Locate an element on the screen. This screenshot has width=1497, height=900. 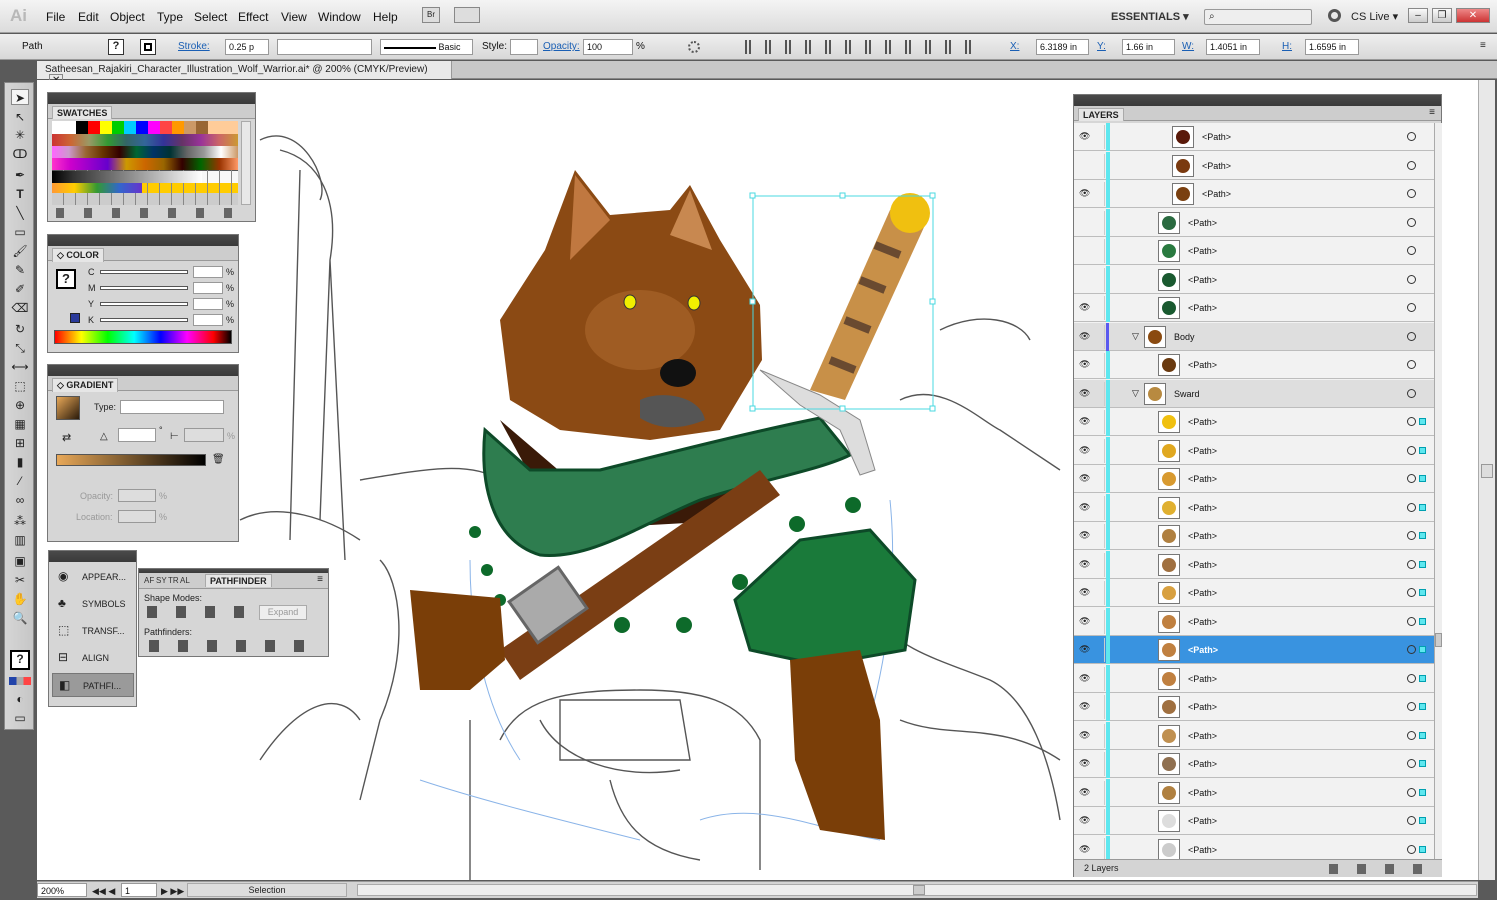
angle-field is located at coordinates (137, 435).